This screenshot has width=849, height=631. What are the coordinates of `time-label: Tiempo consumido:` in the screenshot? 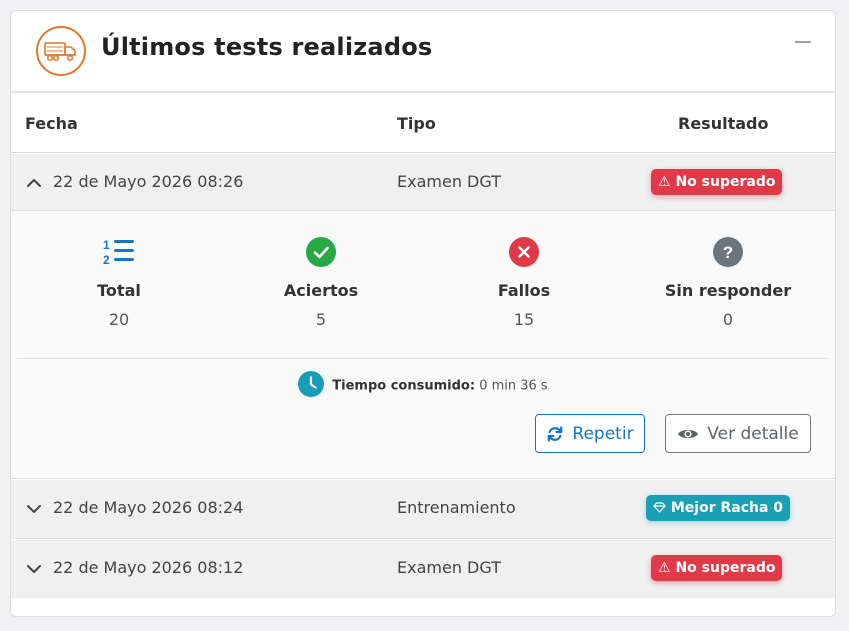 It's located at (404, 386).